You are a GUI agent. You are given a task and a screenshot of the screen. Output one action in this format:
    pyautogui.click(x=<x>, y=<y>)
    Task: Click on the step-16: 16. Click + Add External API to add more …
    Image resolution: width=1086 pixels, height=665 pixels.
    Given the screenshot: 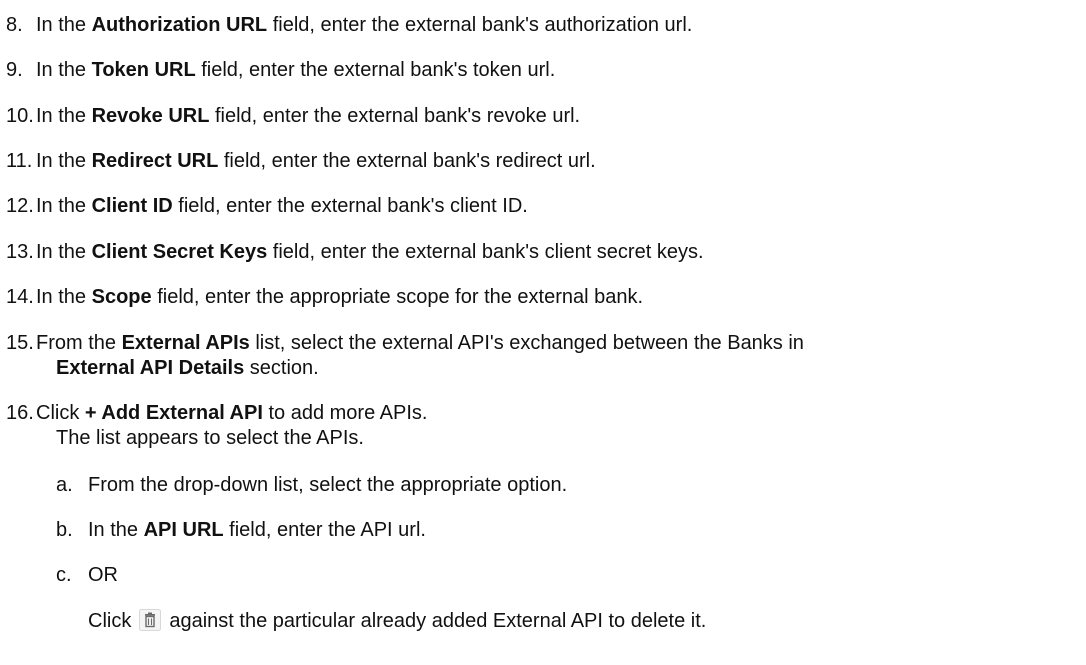 What is the action you would take?
    pyautogui.click(x=216, y=413)
    